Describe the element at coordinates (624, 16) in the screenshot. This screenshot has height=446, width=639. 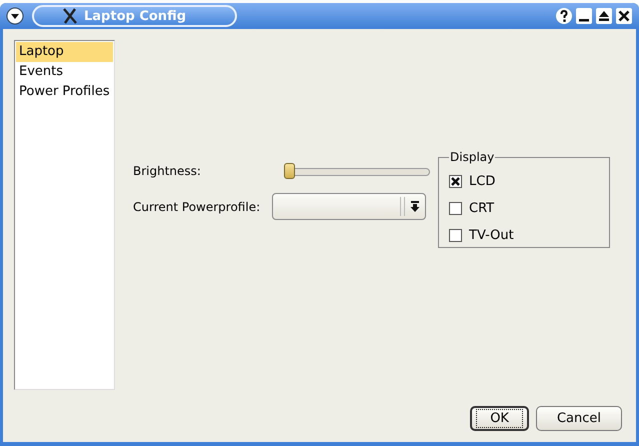
I see `close-icon` at that location.